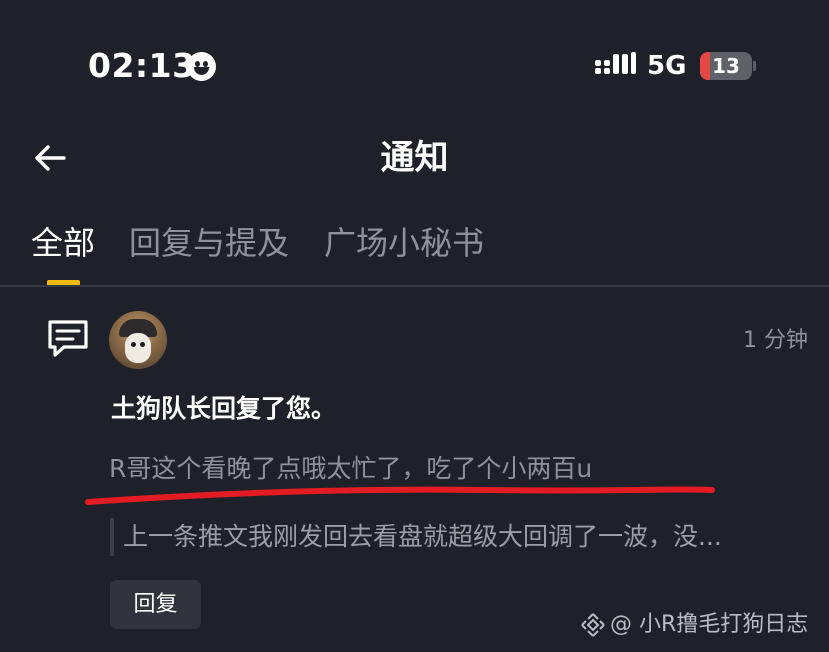 Image resolution: width=829 pixels, height=652 pixels. What do you see at coordinates (593, 625) in the screenshot?
I see `binance-logo-icon` at bounding box center [593, 625].